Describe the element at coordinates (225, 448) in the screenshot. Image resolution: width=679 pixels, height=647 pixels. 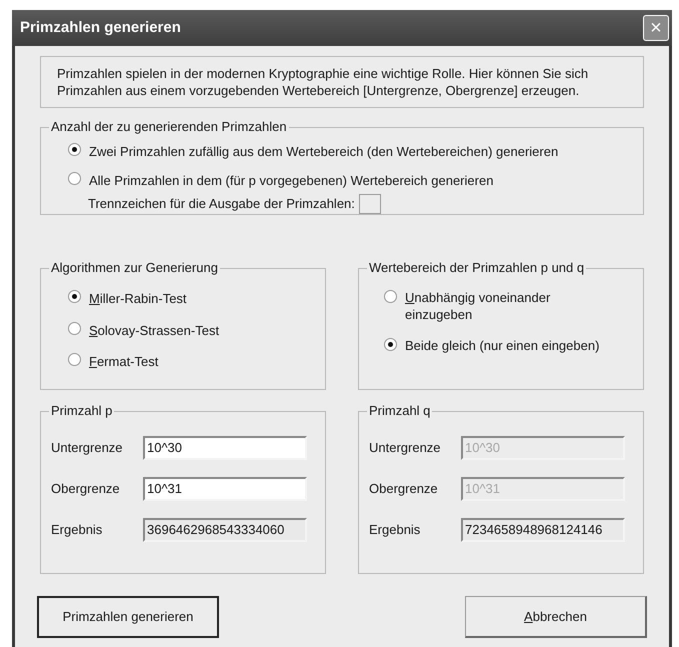
I see `input-field: 10^30` at that location.